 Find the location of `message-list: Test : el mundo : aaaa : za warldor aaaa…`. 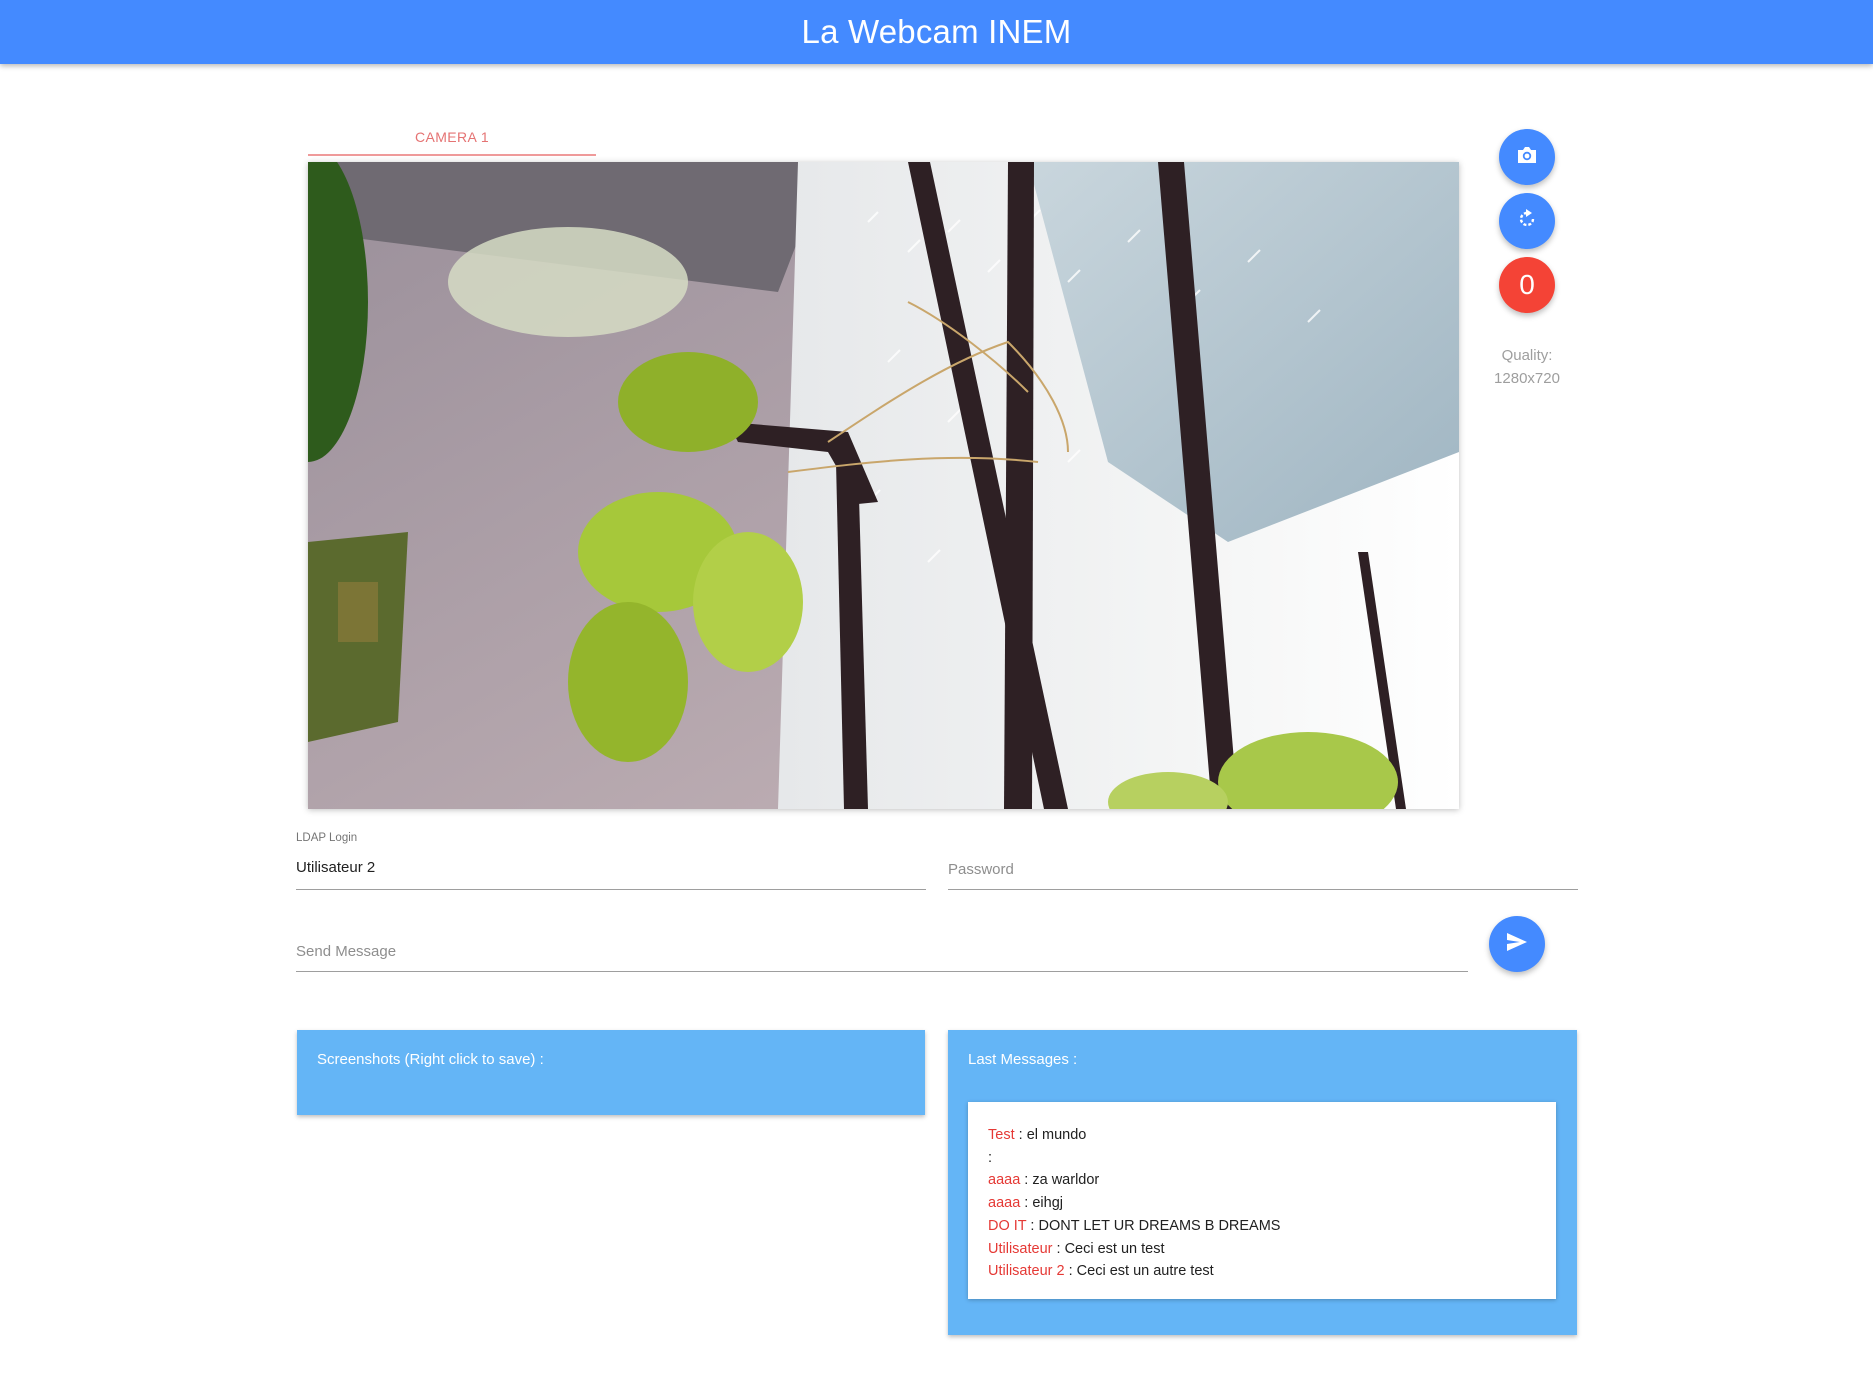

message-list: Test : el mundo : aaaa : za warldor aaaa… is located at coordinates (1134, 1203).